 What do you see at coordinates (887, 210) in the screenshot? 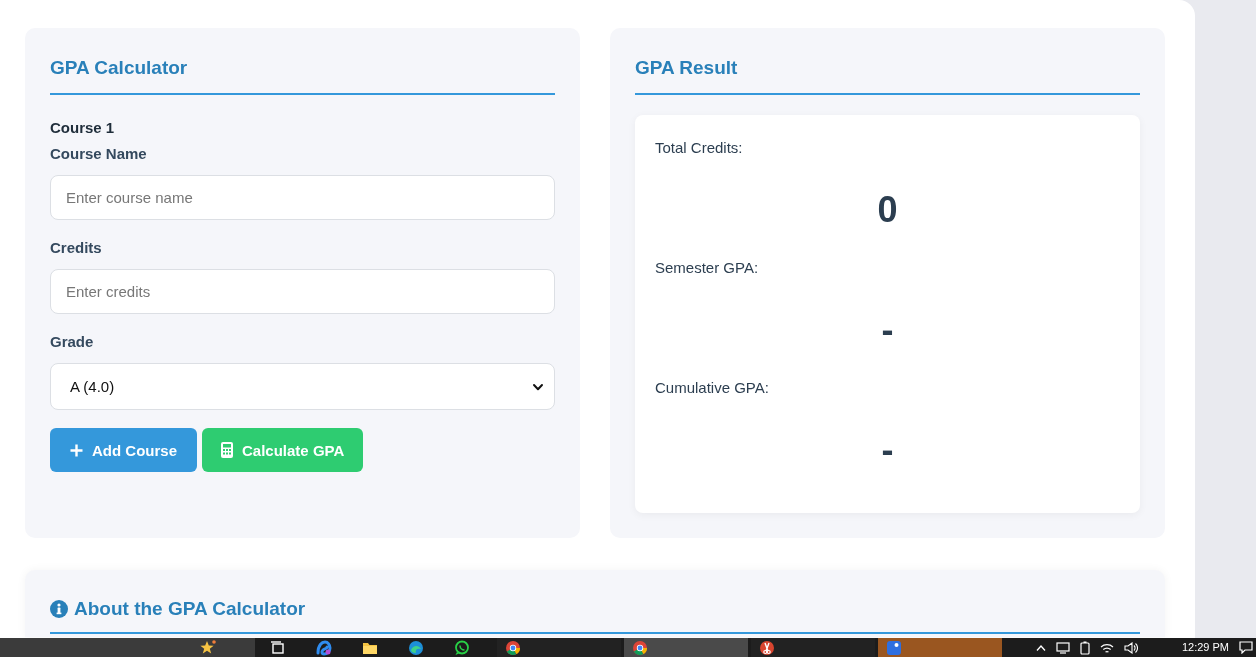
I see `stat-value: 0` at bounding box center [887, 210].